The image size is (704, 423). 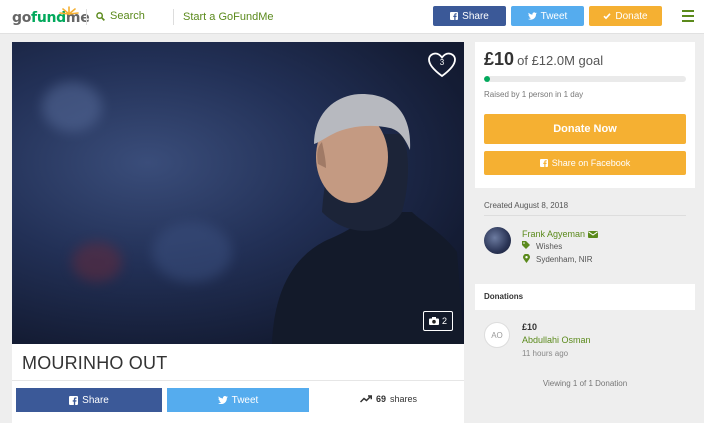 What do you see at coordinates (526, 205) in the screenshot?
I see `created-date: Created August 8, 2018` at bounding box center [526, 205].